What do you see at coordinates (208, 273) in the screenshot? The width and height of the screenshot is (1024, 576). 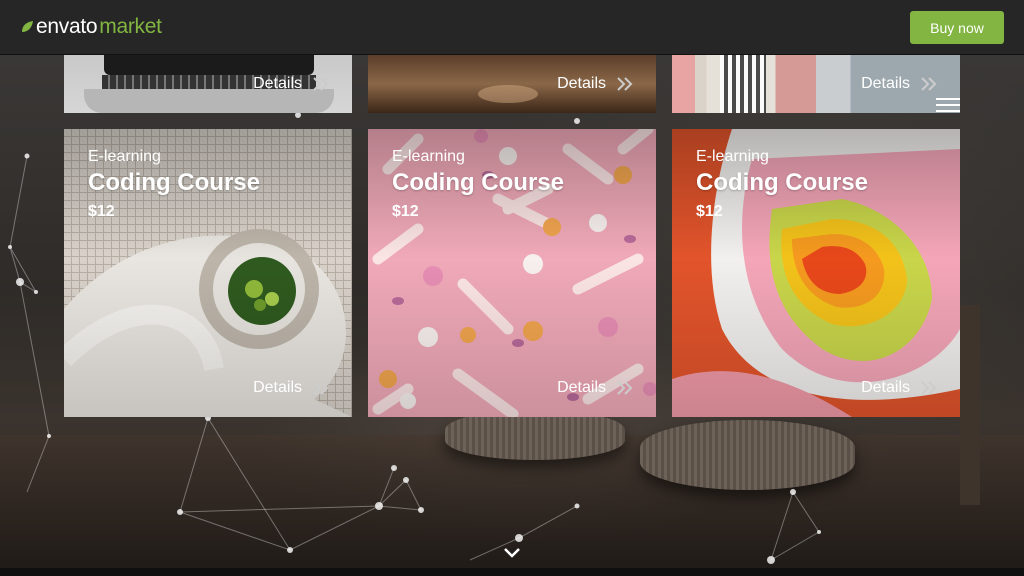 I see `course-card-1: E-learning Coding Course $12 Details` at bounding box center [208, 273].